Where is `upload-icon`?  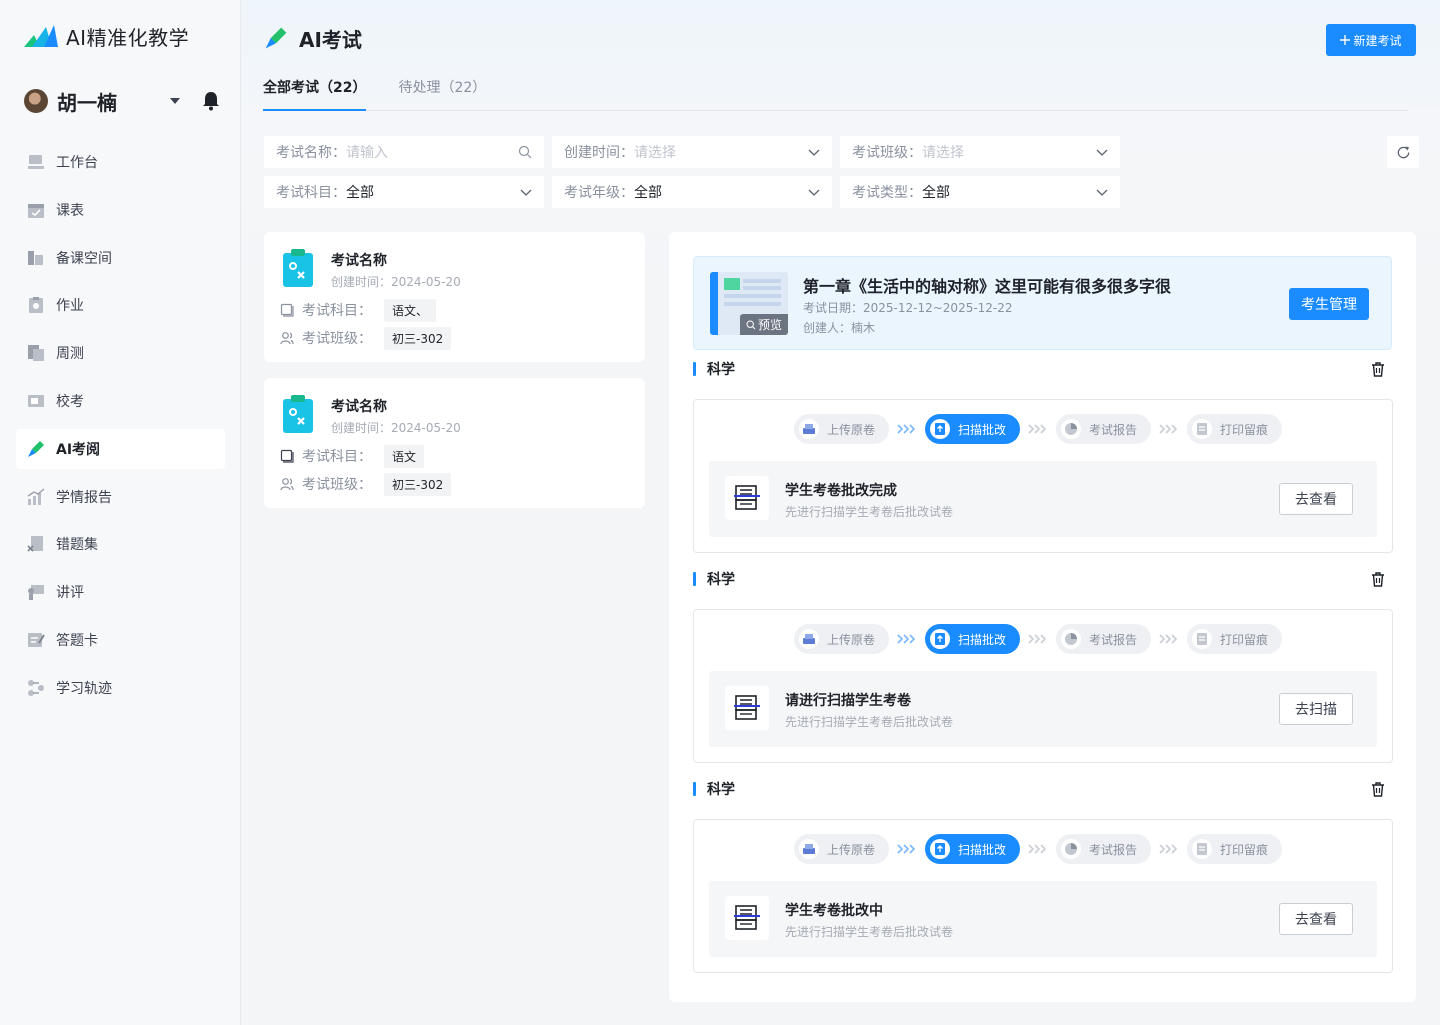 upload-icon is located at coordinates (940, 849).